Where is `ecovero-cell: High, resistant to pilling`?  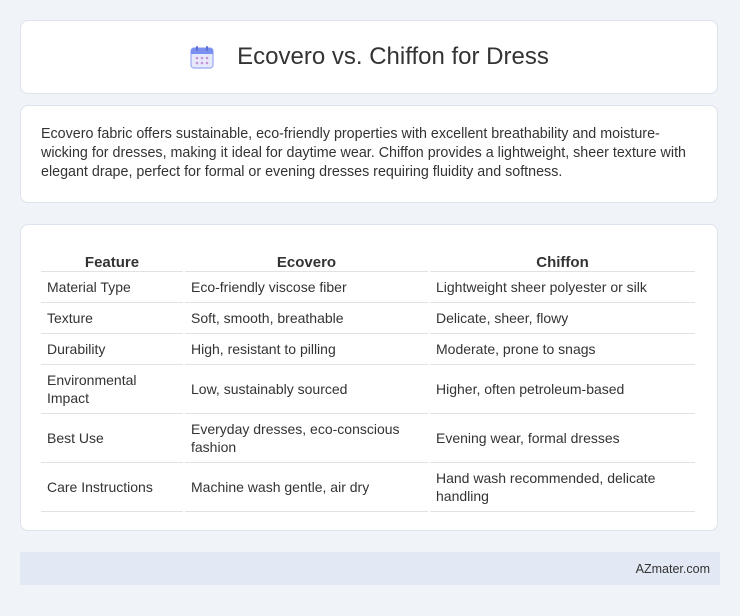
ecovero-cell: High, resistant to pilling is located at coordinates (306, 349).